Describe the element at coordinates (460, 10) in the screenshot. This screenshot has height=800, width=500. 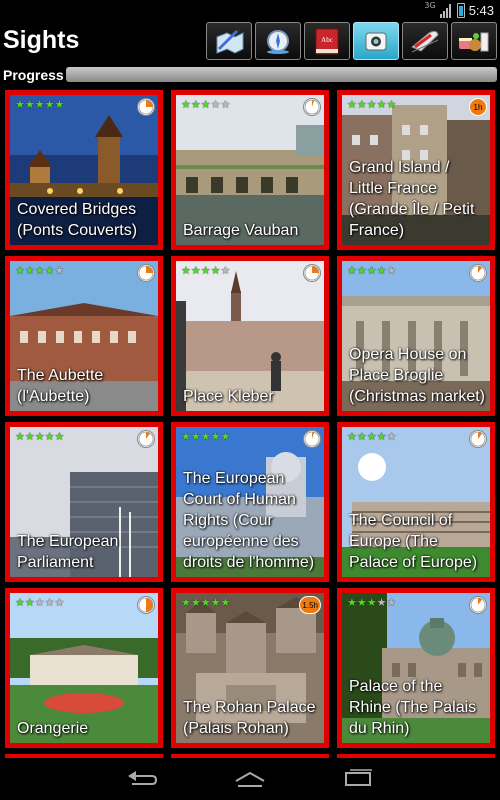
I see `battery-icon` at that location.